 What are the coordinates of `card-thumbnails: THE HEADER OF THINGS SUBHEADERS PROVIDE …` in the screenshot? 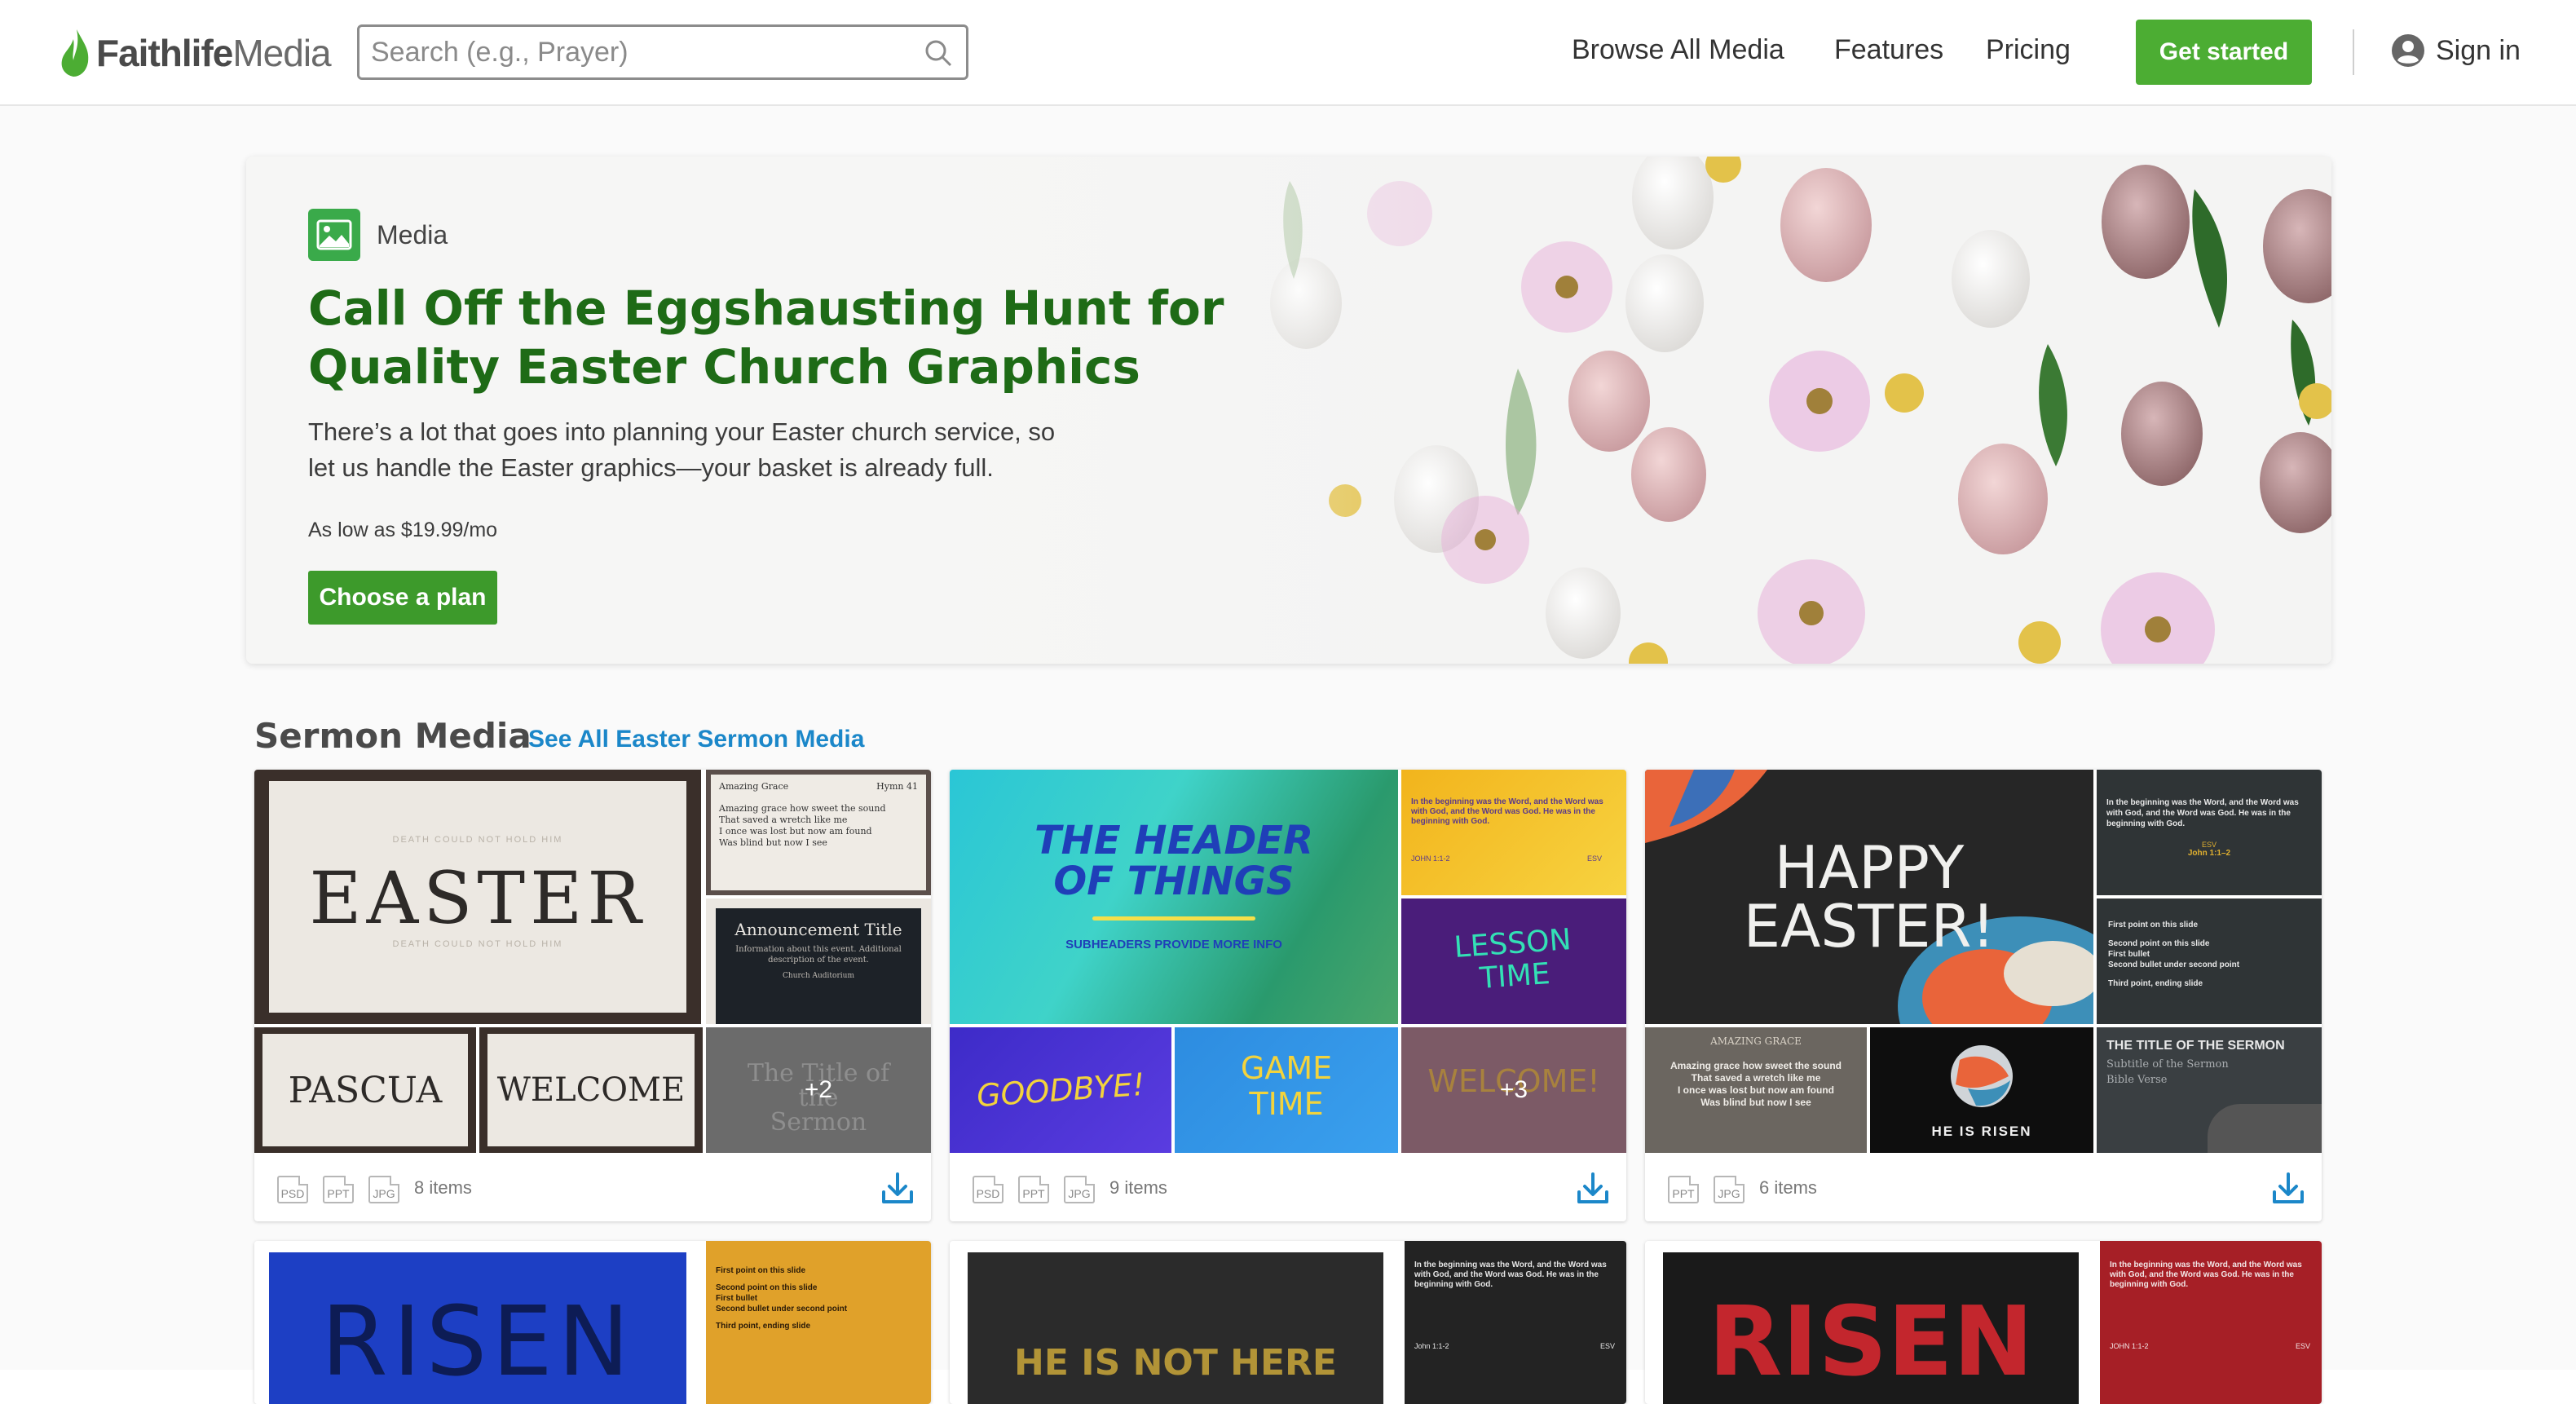 It's located at (1288, 961).